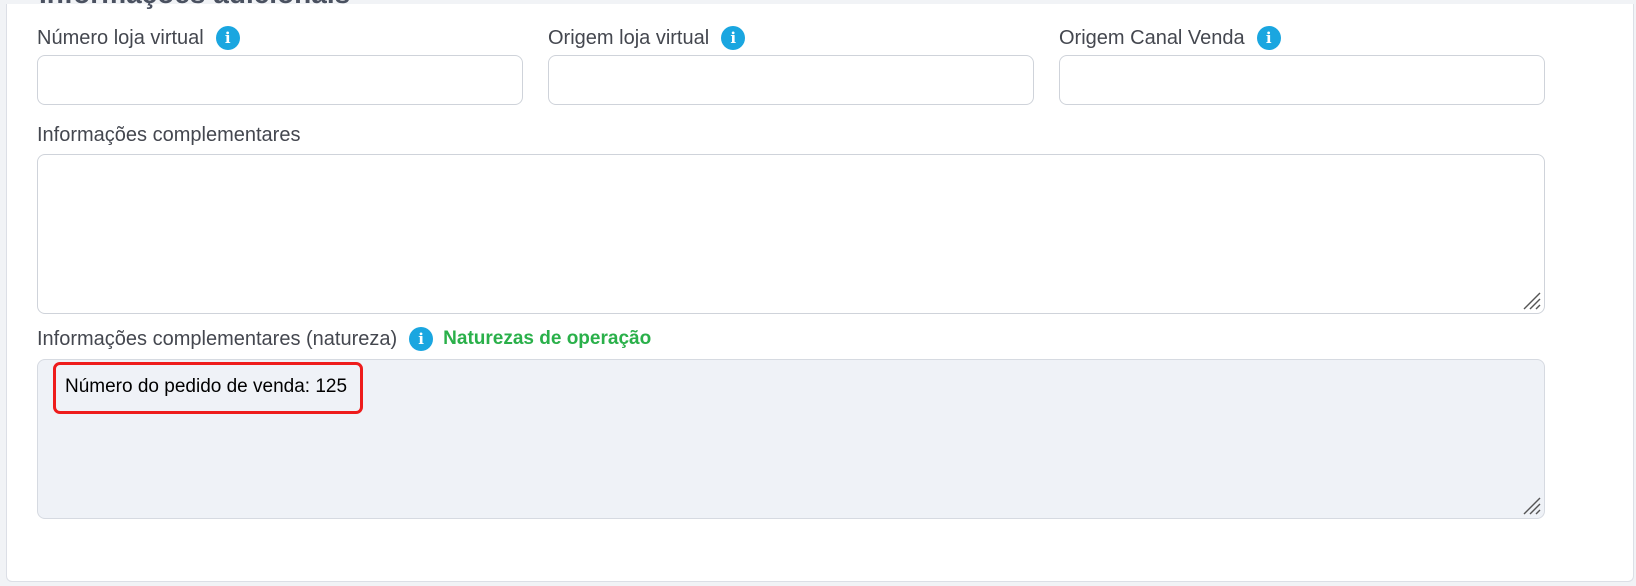 The width and height of the screenshot is (1636, 586). I want to click on origem-canal-label-row: Origem Canal Venda i, so click(1170, 38).